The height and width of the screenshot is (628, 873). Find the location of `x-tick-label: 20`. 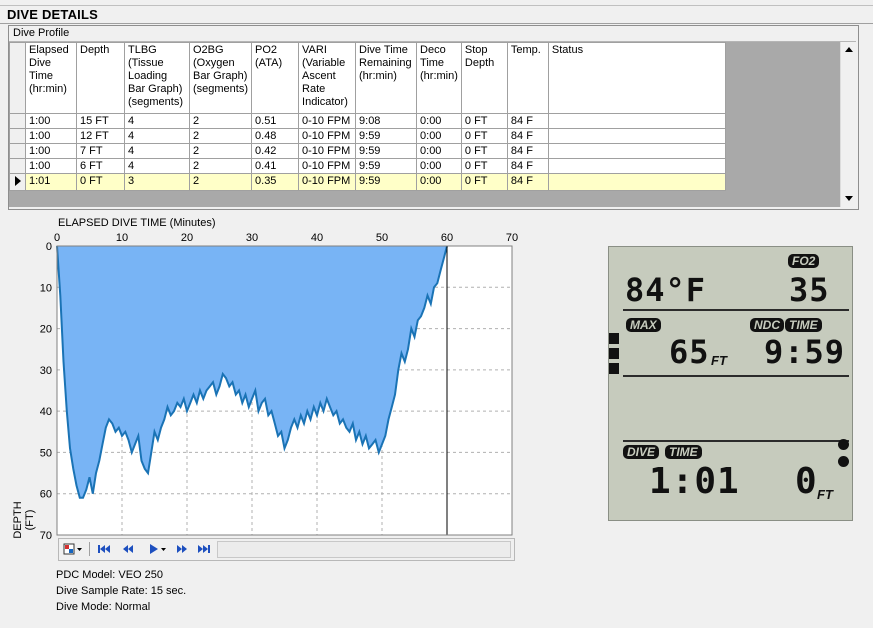

x-tick-label: 20 is located at coordinates (187, 238).